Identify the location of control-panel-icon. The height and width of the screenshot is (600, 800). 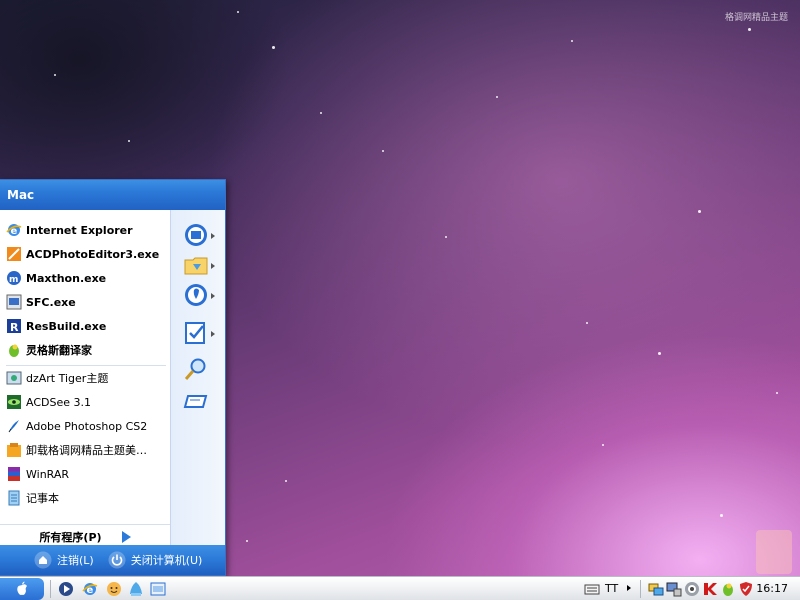
(196, 333).